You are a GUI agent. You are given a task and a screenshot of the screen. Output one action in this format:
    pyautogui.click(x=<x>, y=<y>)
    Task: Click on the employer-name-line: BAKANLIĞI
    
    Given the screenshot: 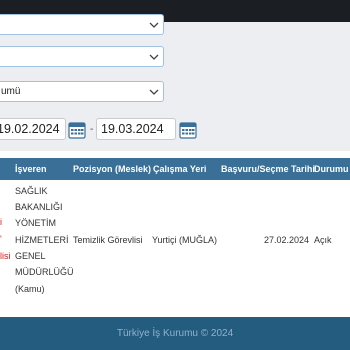 What is the action you would take?
    pyautogui.click(x=39, y=207)
    